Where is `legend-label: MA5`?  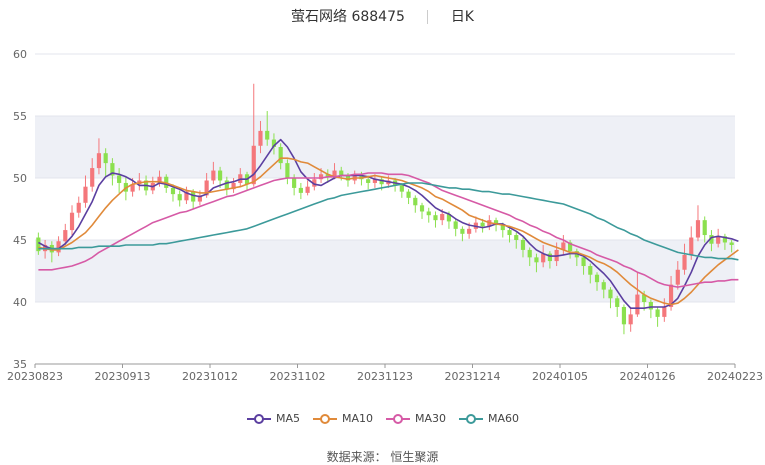
legend-label: MA5 is located at coordinates (287, 418).